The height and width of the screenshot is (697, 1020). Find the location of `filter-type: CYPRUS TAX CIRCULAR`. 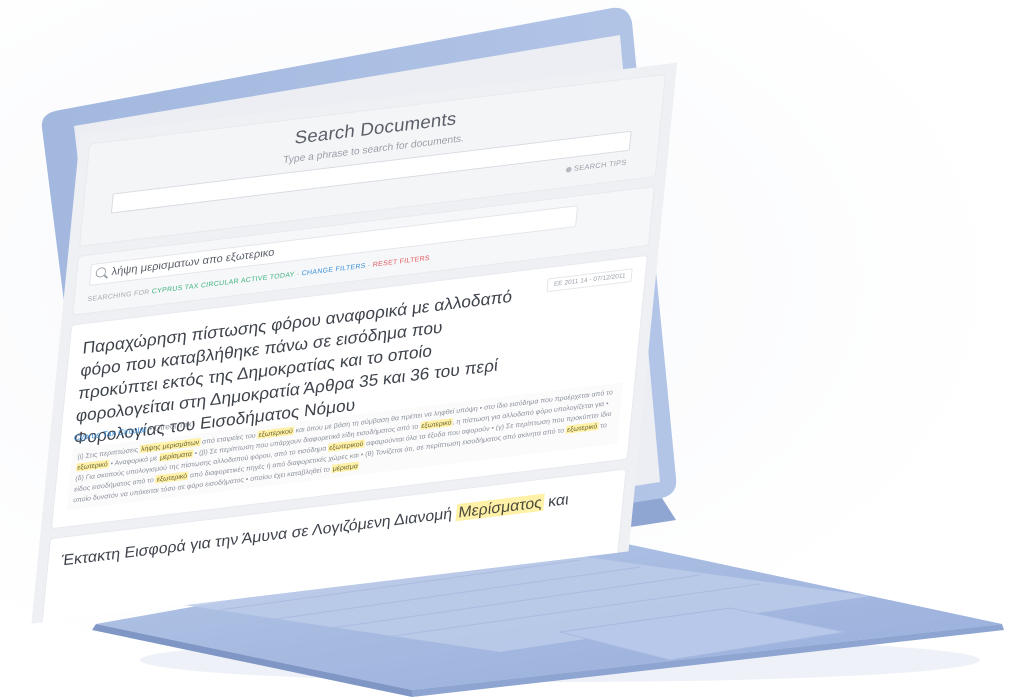

filter-type: CYPRUS TAX CIRCULAR is located at coordinates (195, 286).